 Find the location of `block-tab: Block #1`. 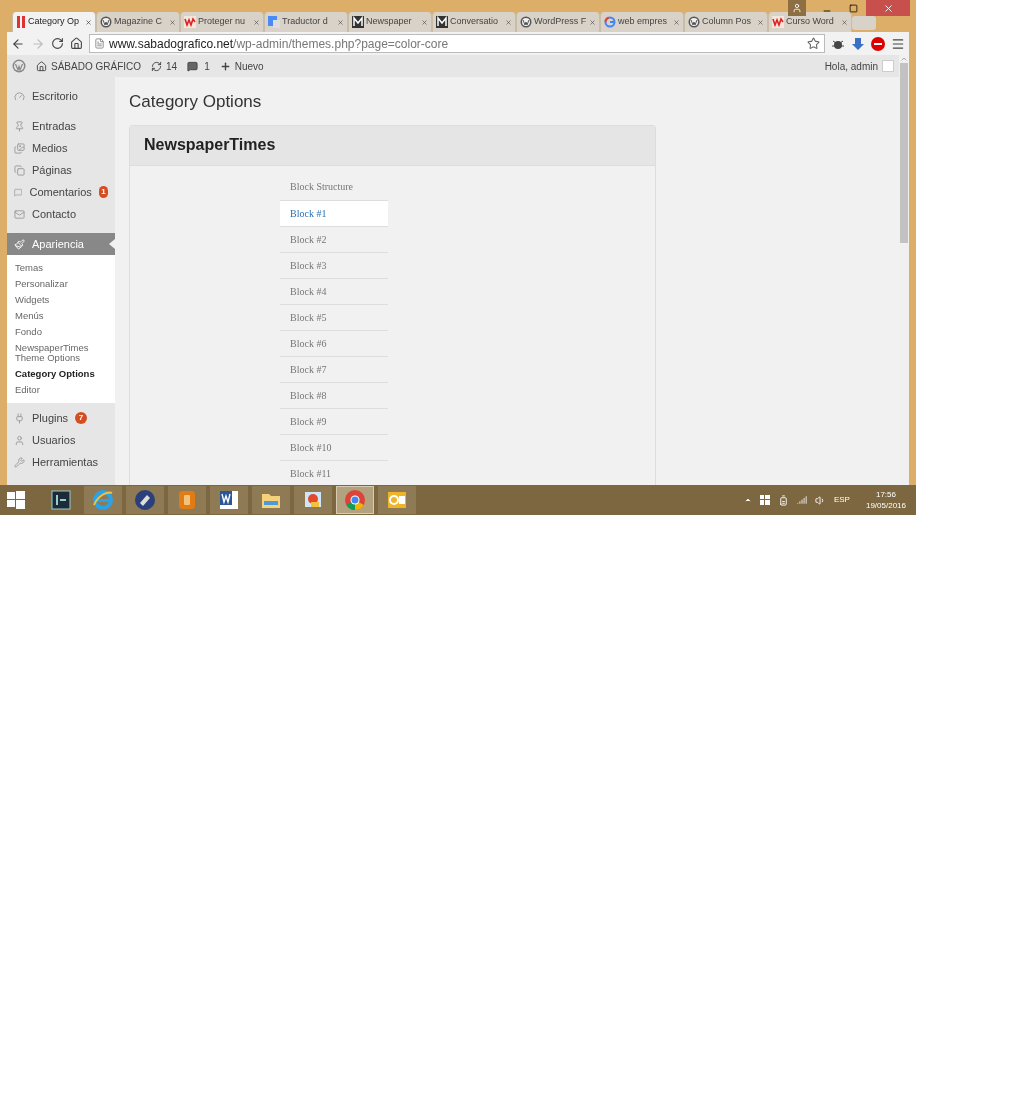

block-tab: Block #1 is located at coordinates (334, 212).